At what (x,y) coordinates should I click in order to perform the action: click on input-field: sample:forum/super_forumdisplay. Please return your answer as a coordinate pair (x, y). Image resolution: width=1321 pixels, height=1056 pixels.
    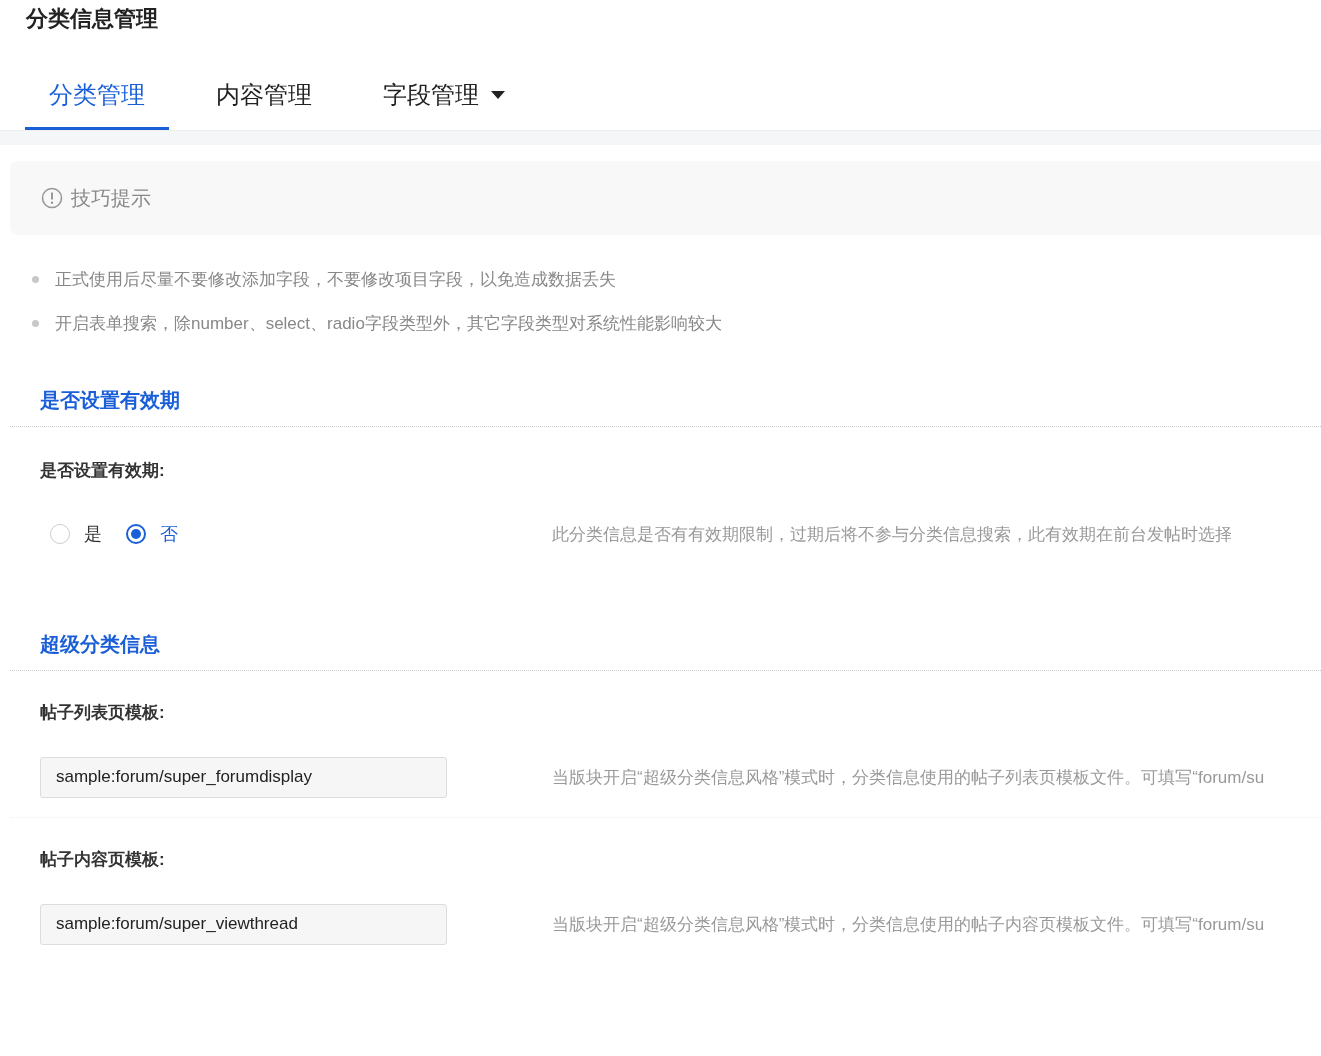
    Looking at the image, I should click on (243, 777).